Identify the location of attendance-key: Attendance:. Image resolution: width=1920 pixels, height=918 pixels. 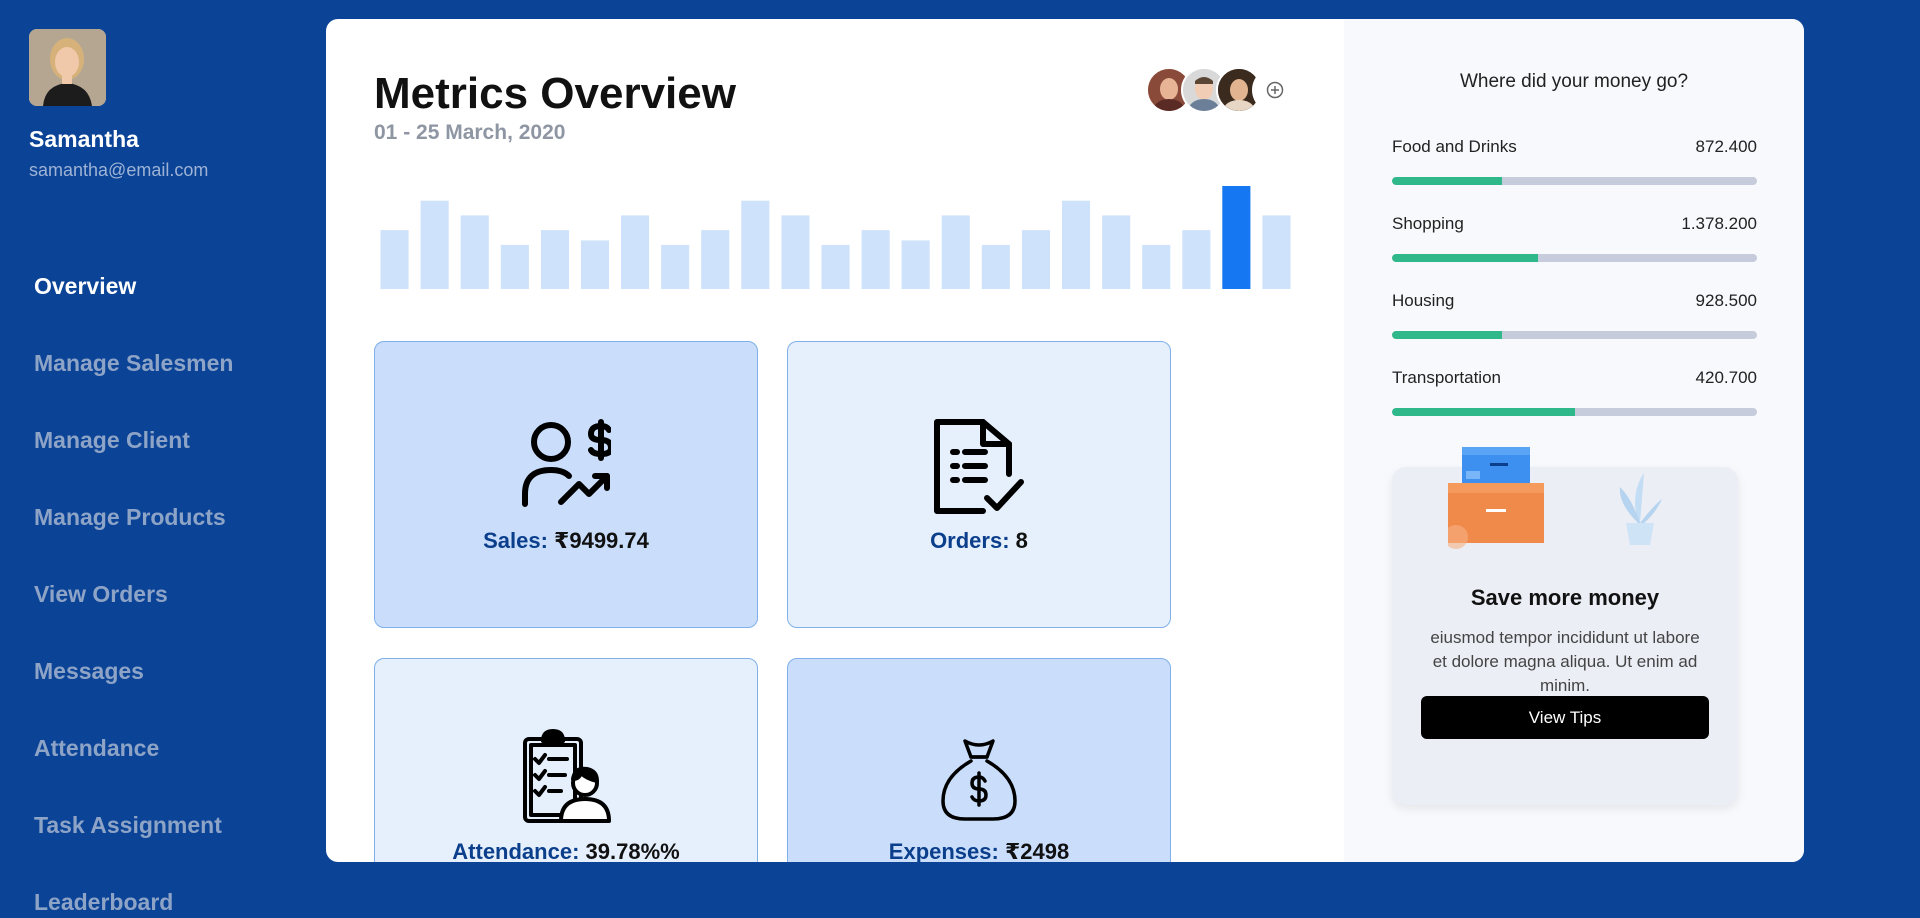
(516, 850).